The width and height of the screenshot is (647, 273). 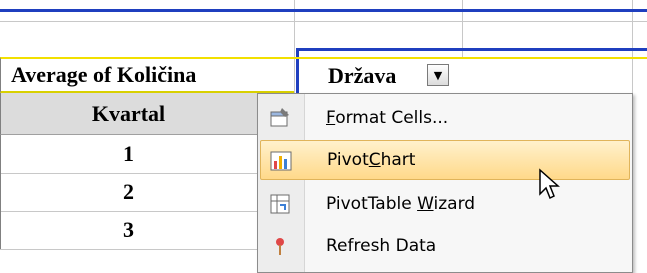 What do you see at coordinates (362, 75) in the screenshot?
I see `column-field-label: Država` at bounding box center [362, 75].